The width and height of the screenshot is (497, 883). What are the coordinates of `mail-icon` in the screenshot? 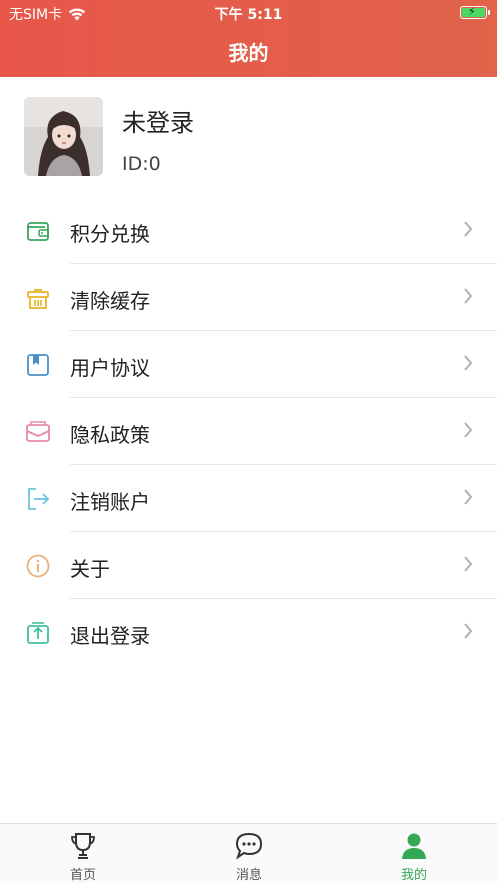 It's located at (38, 431).